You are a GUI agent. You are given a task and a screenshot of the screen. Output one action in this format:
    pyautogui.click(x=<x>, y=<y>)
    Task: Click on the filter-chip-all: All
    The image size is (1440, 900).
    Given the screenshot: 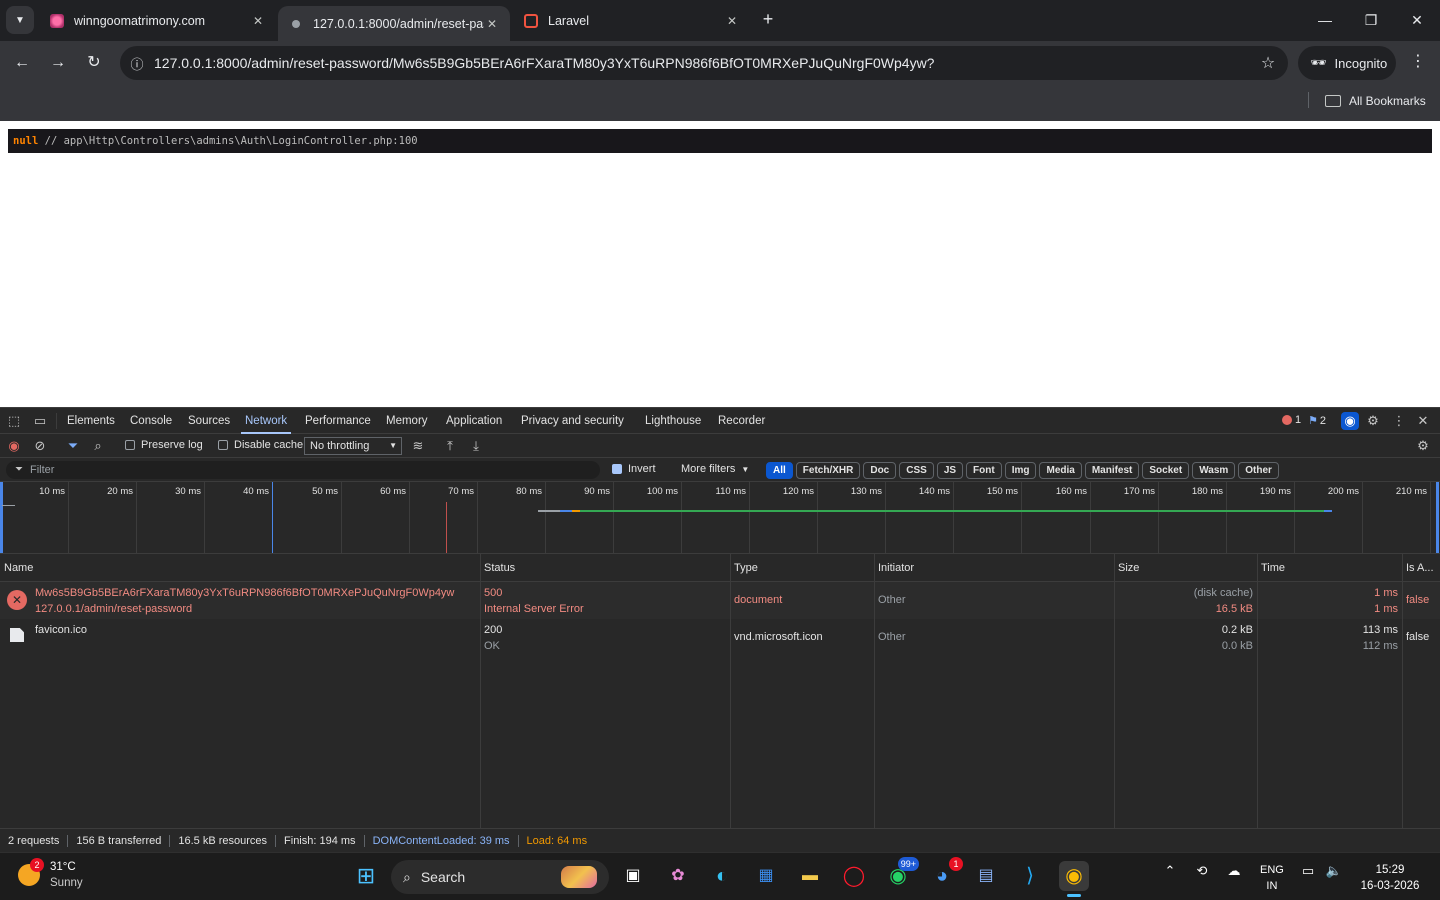 What is the action you would take?
    pyautogui.click(x=779, y=470)
    